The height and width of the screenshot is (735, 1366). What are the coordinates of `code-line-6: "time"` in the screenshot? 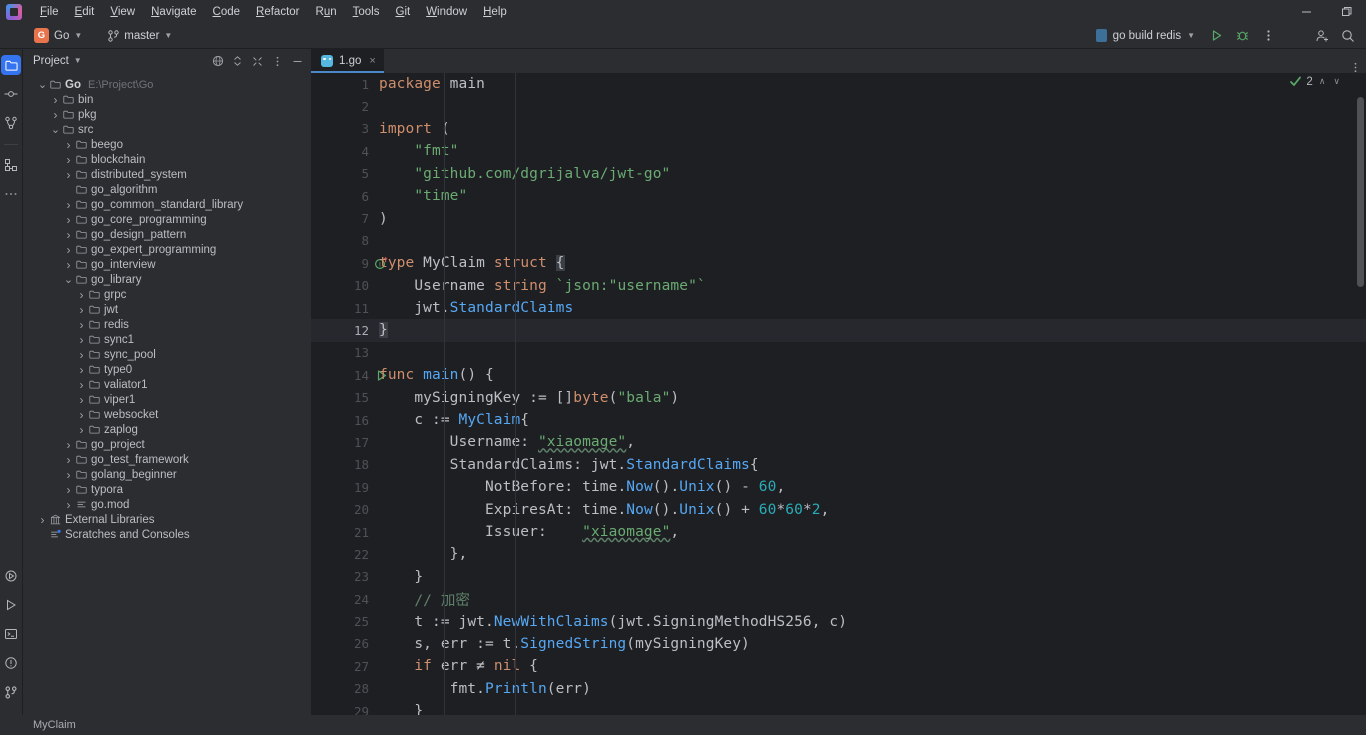 It's located at (869, 196).